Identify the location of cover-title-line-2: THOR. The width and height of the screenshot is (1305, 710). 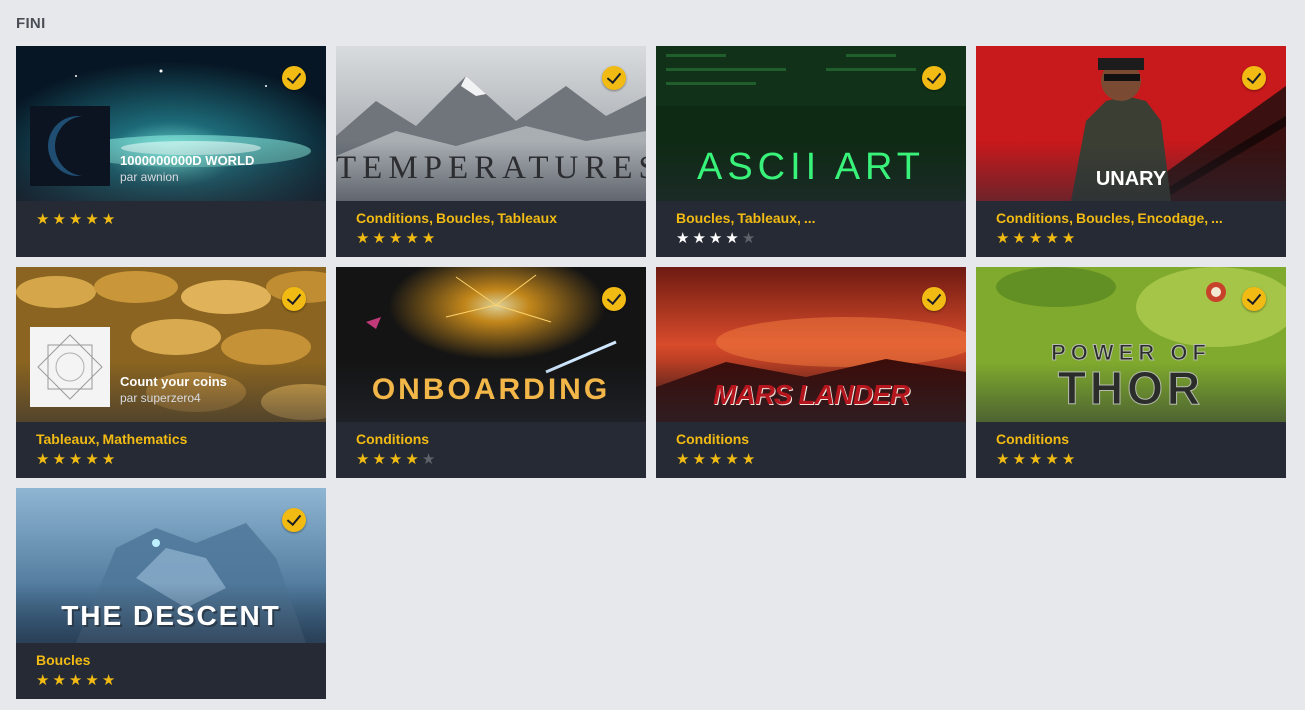
(1131, 388).